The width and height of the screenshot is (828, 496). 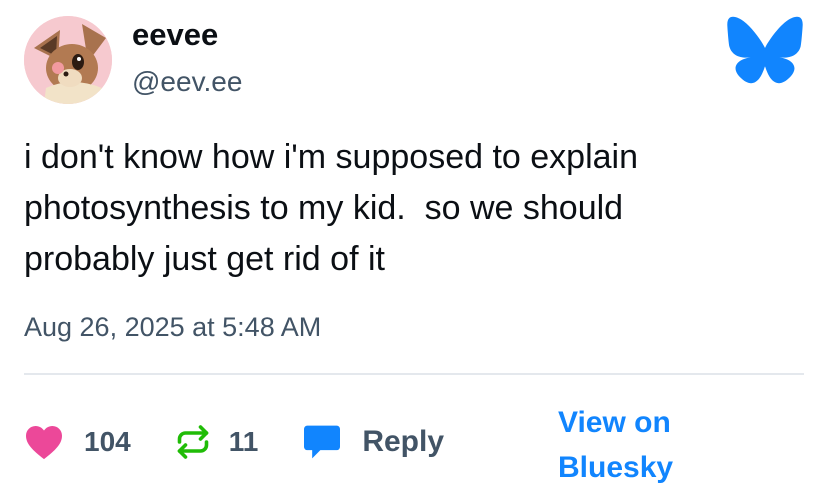 I want to click on display-name: eevee, so click(x=175, y=34).